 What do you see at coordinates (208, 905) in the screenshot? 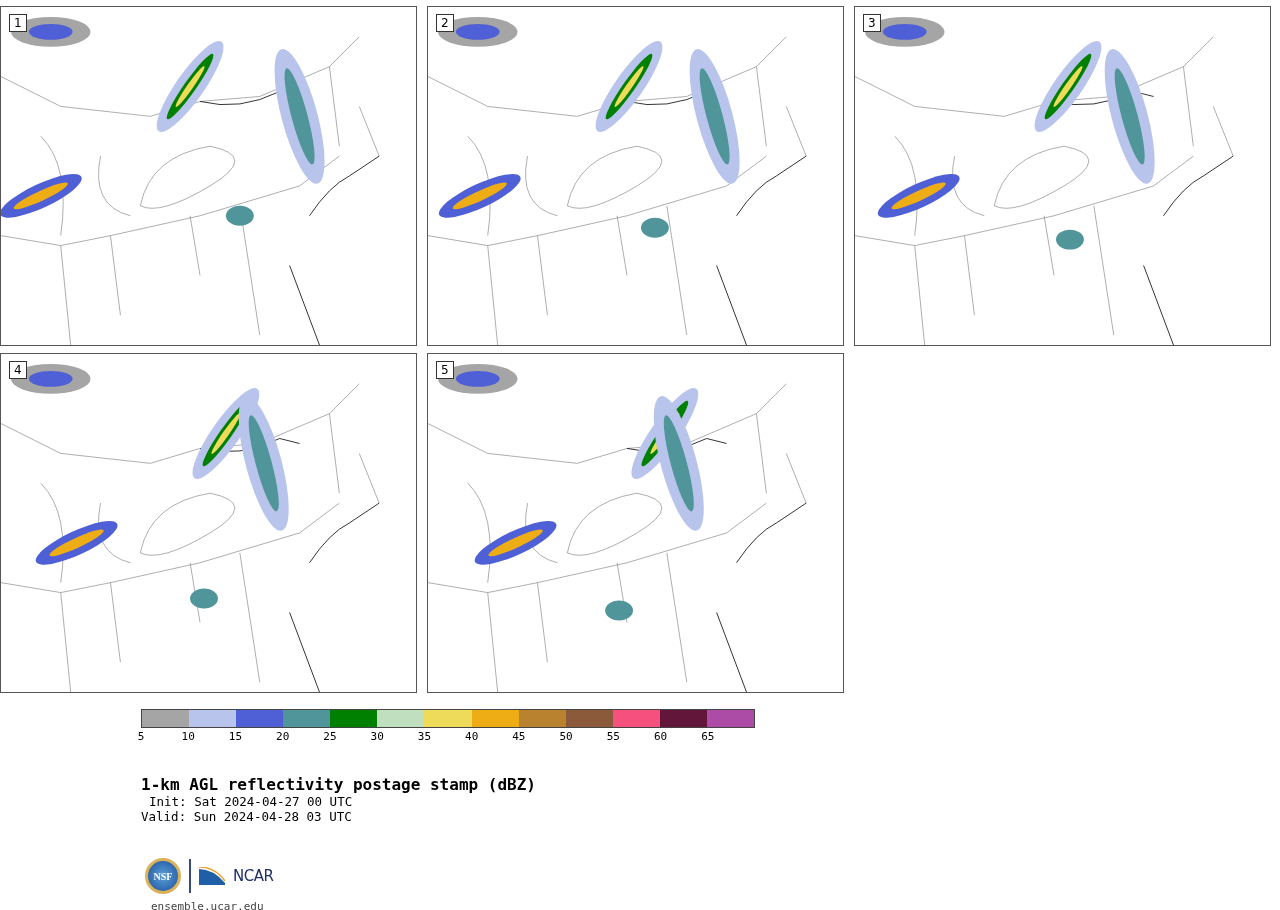
I see `website-url: ensemble.ucar.edu` at bounding box center [208, 905].